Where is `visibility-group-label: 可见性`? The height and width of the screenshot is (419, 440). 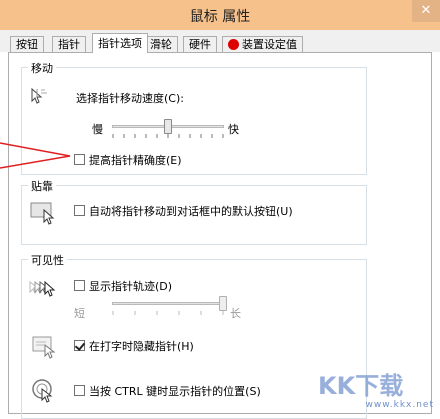 visibility-group-label: 可见性 is located at coordinates (47, 260).